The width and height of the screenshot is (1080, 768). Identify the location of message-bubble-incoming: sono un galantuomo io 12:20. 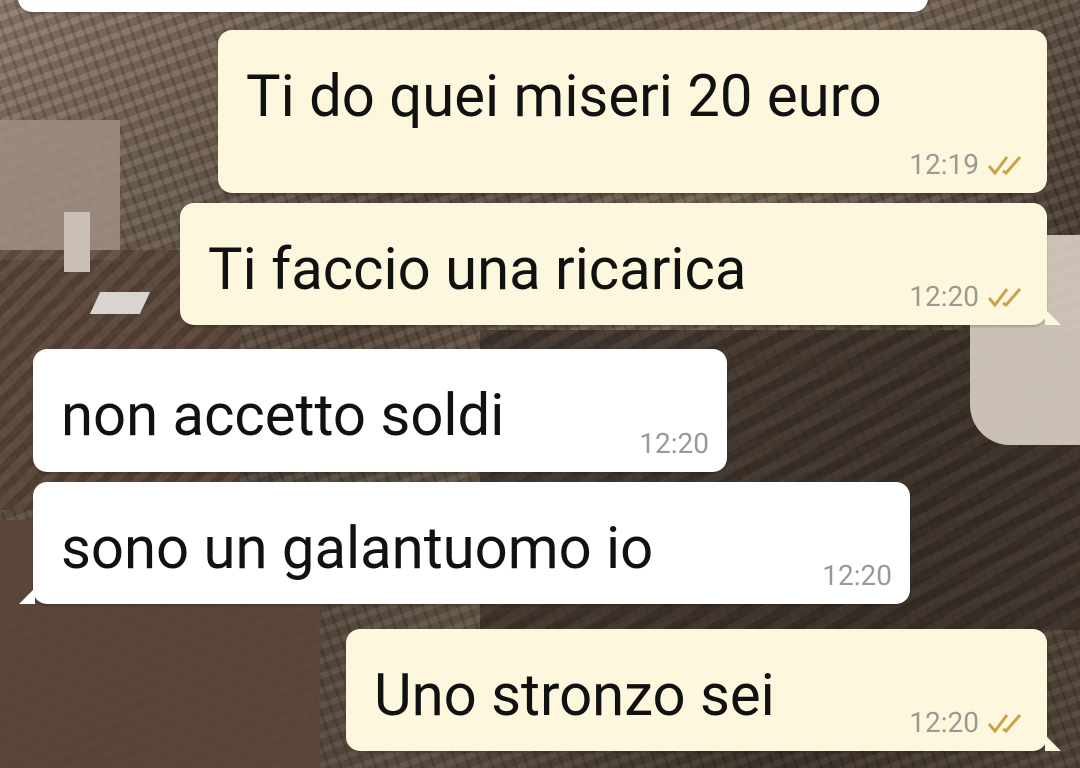
(464, 543).